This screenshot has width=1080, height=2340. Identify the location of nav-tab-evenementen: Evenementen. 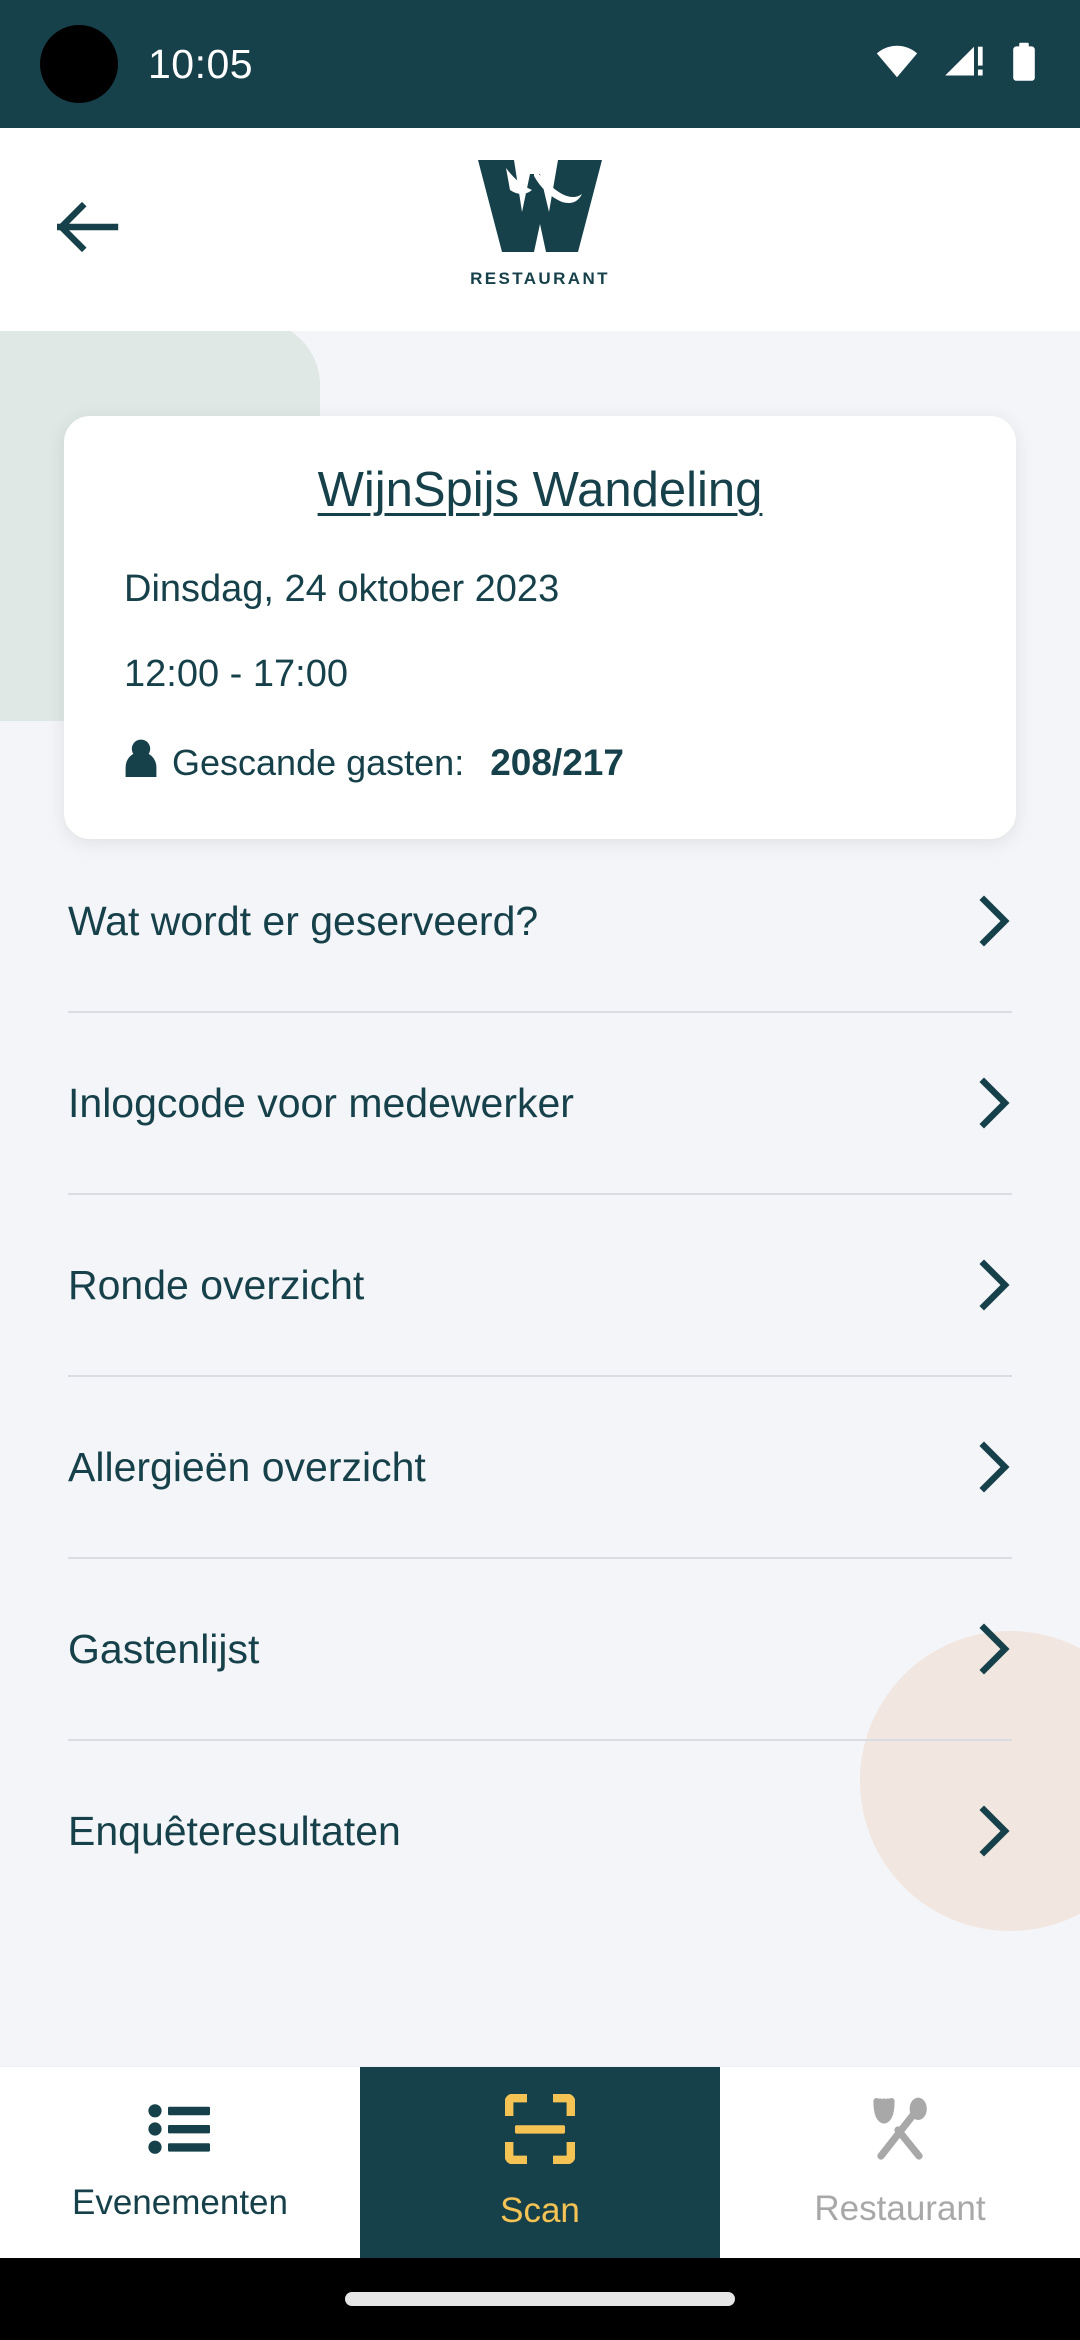
(180, 2162).